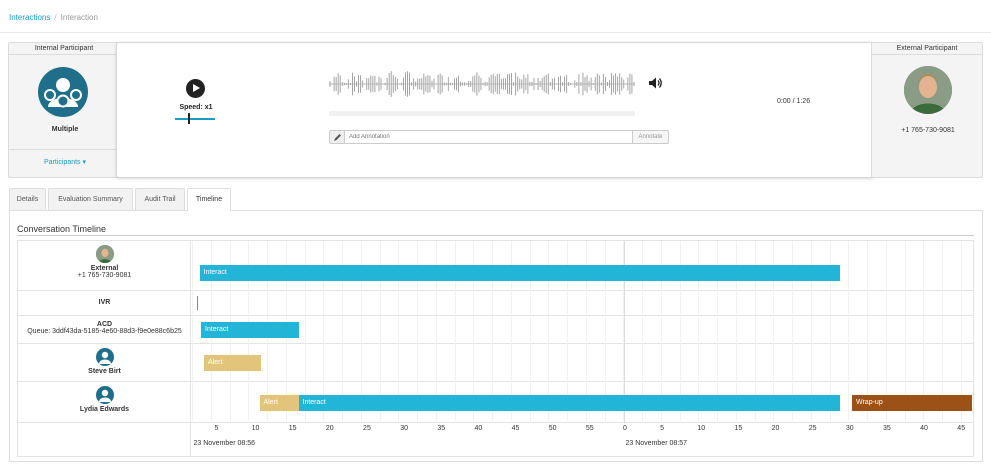 The height and width of the screenshot is (473, 991). I want to click on speed-slider-thumb, so click(189, 118).